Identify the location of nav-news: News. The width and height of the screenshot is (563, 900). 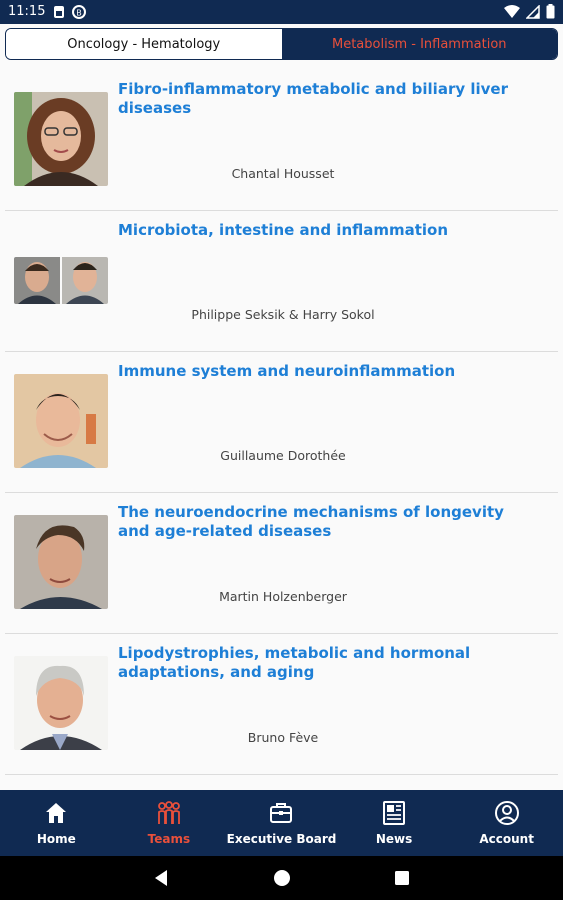
(394, 823).